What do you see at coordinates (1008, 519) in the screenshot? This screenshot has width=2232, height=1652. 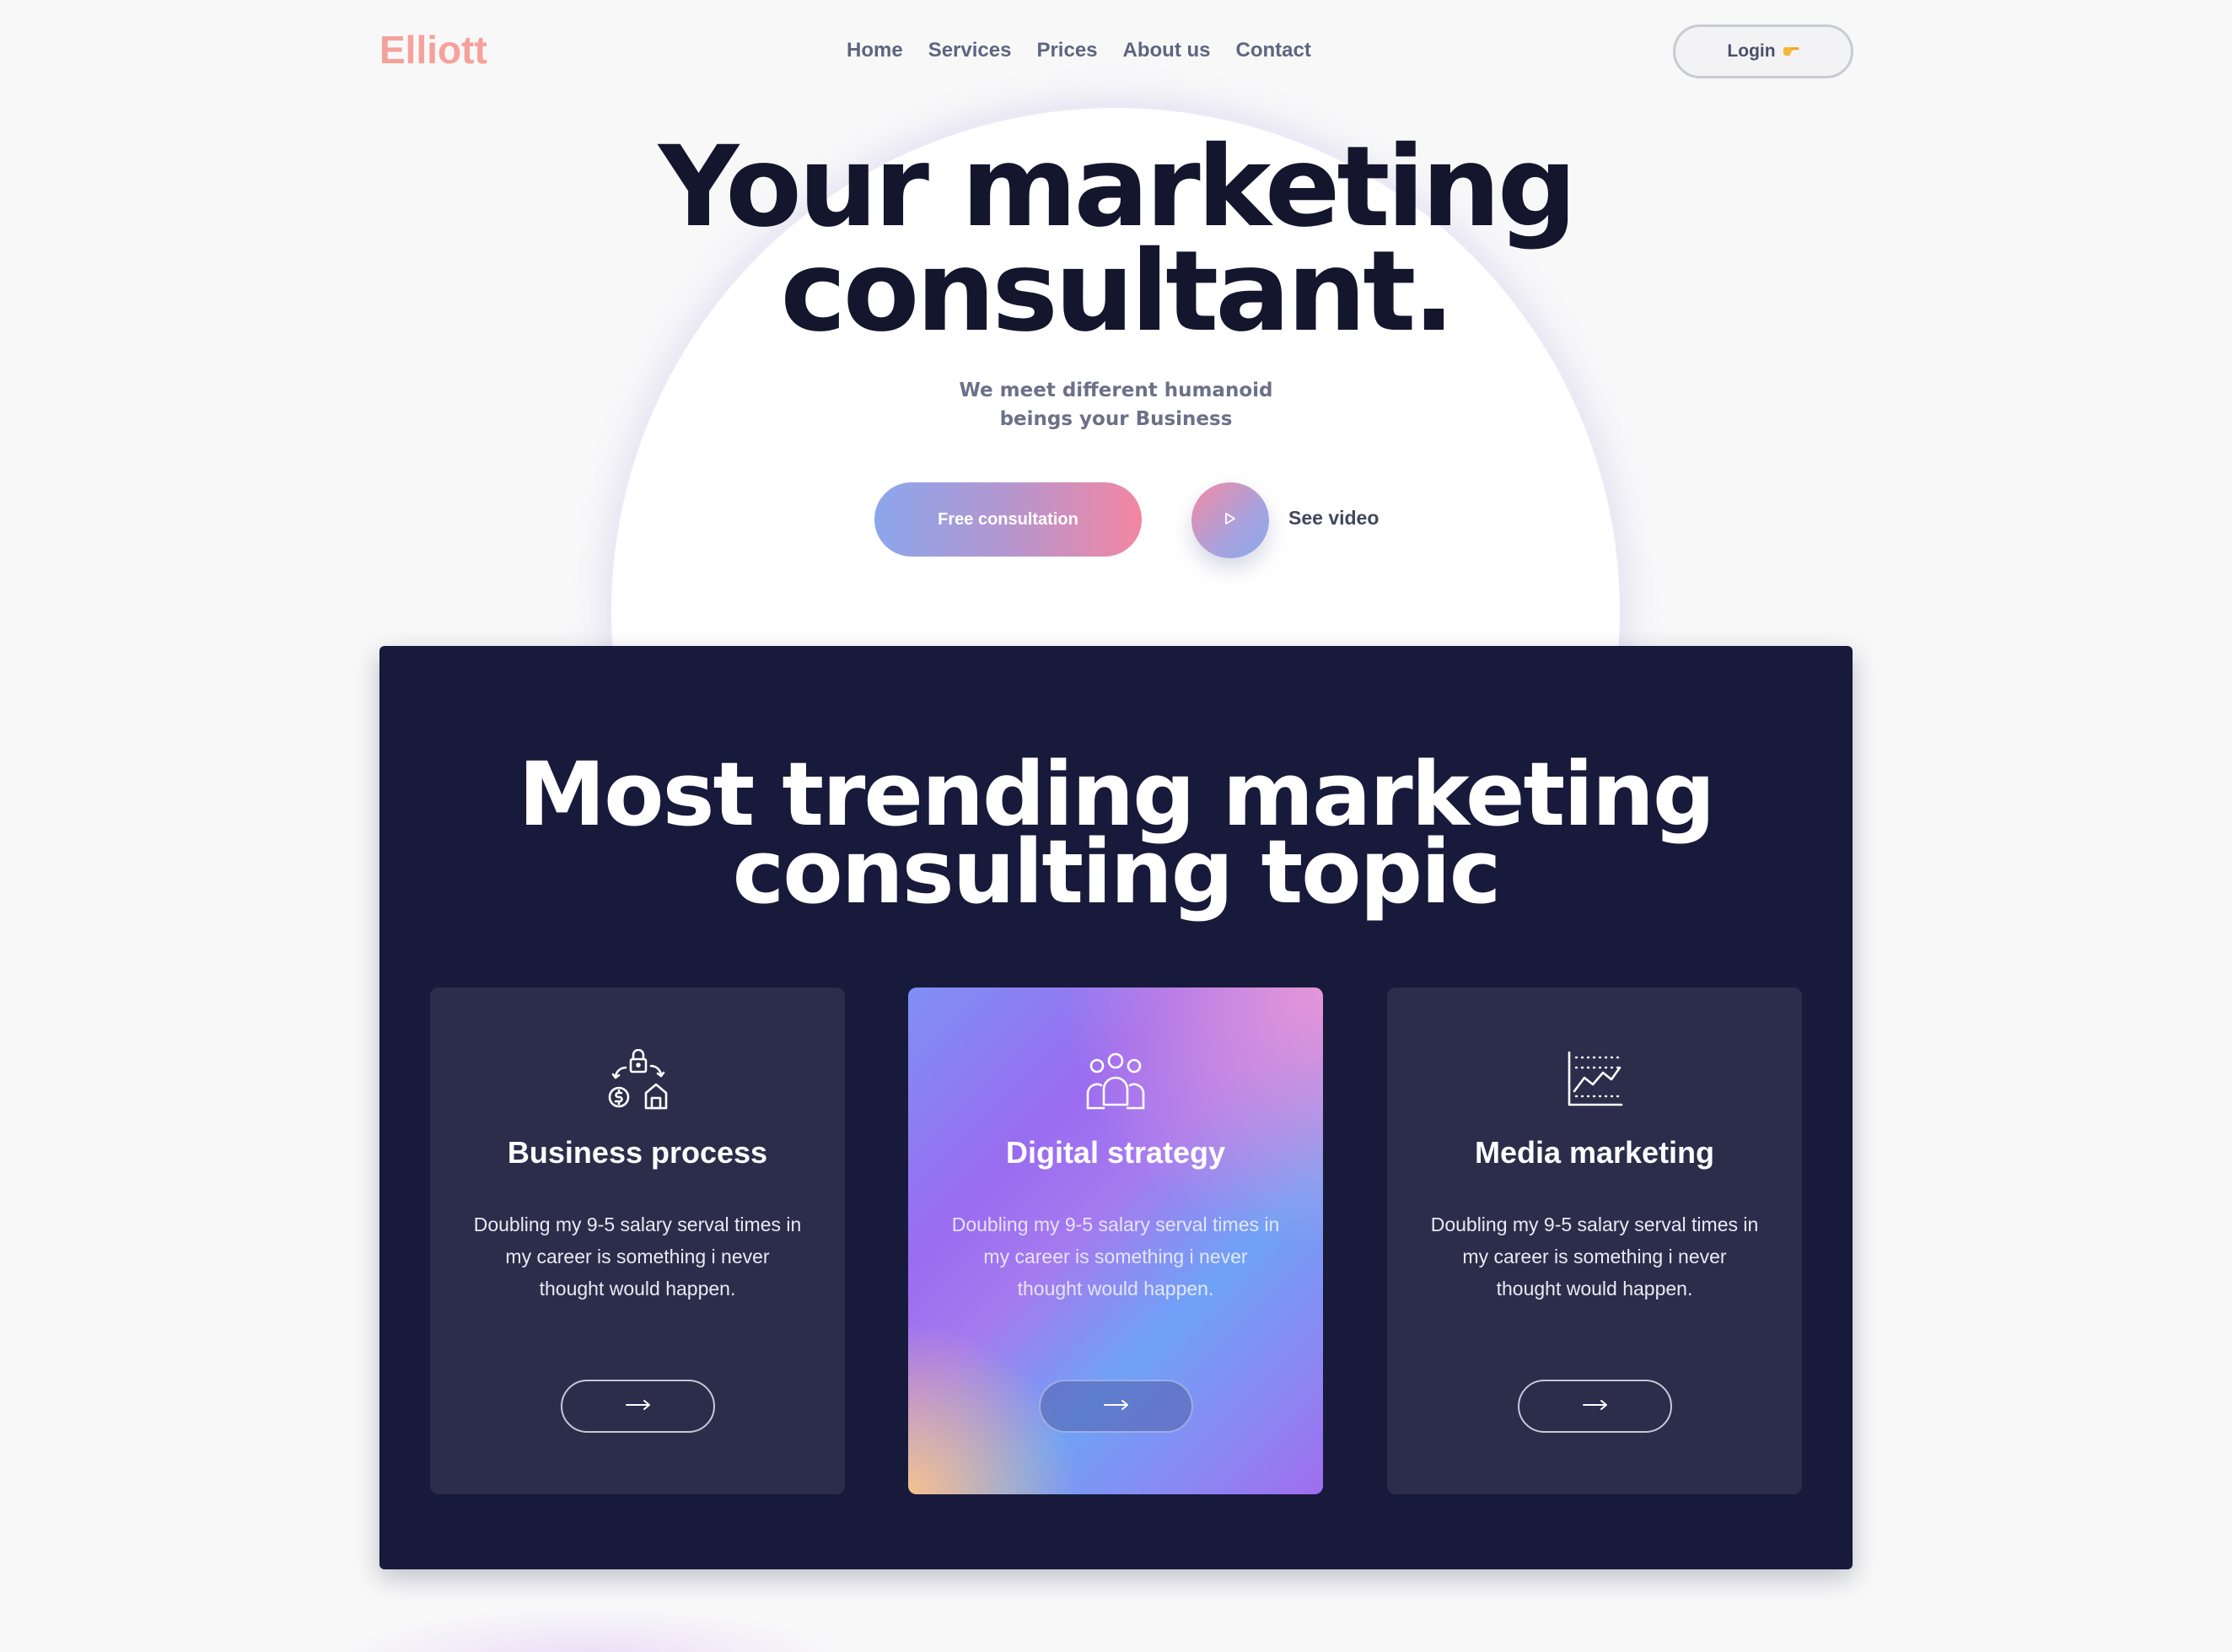 I see `free-consultation-button: Free consultation` at bounding box center [1008, 519].